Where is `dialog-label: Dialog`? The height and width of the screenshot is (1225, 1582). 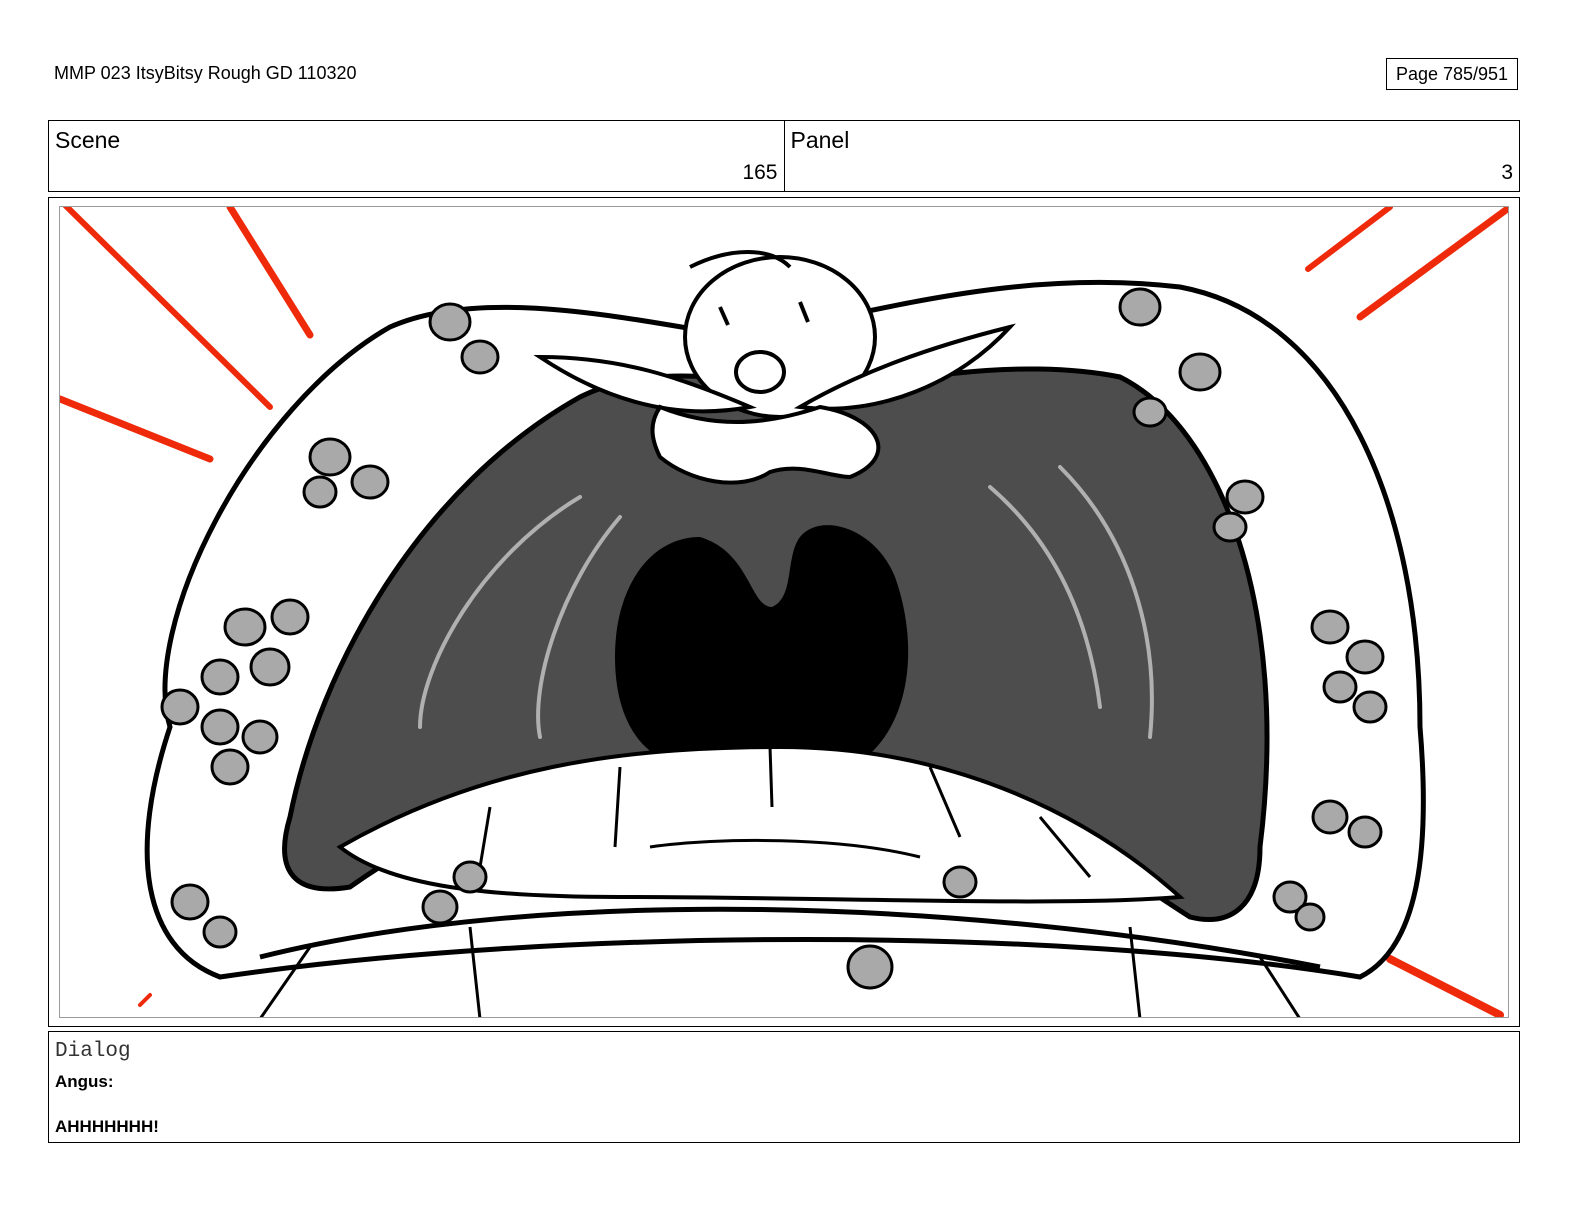
dialog-label: Dialog is located at coordinates (93, 1051).